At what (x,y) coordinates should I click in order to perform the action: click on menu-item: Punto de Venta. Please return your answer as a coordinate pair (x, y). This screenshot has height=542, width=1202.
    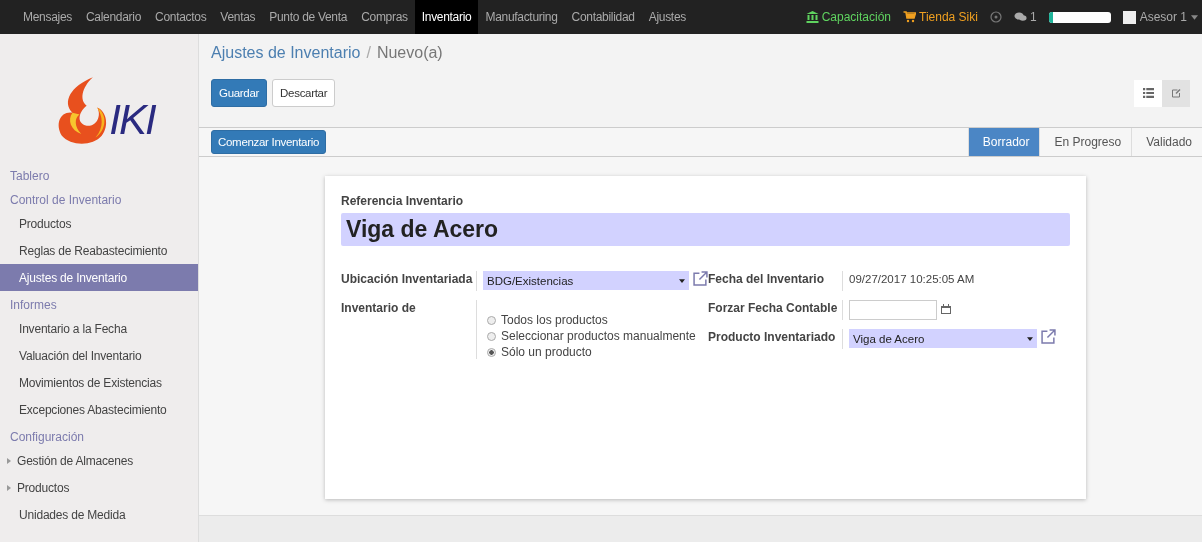
    Looking at the image, I should click on (308, 17).